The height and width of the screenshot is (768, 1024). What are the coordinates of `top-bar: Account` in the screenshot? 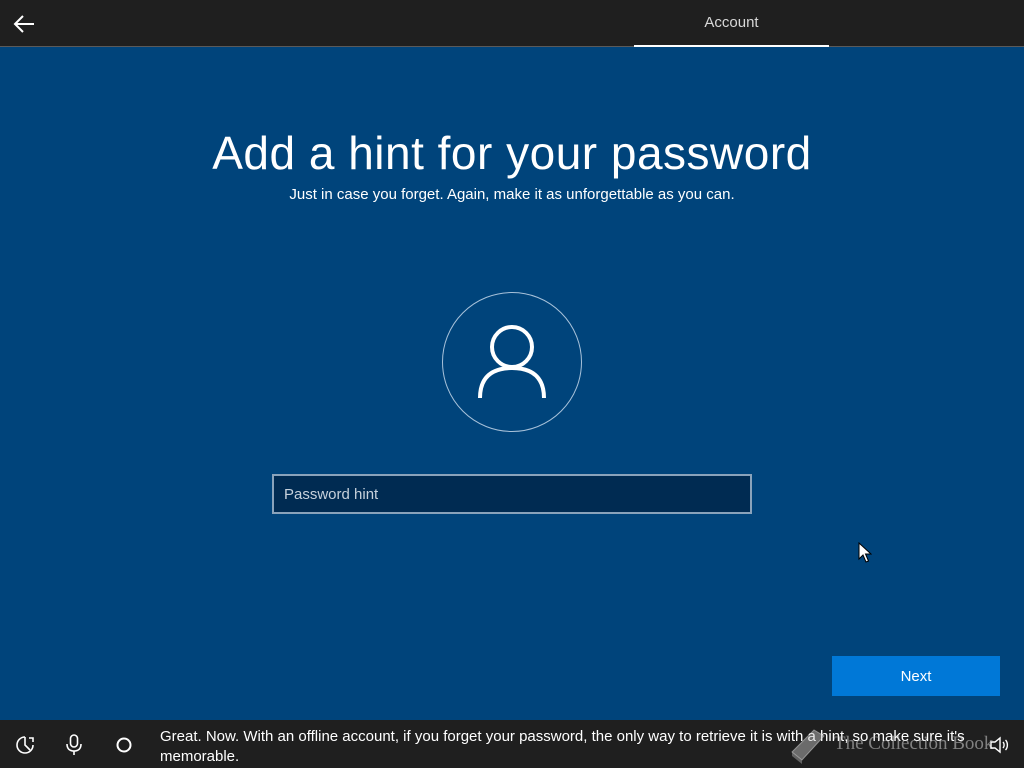 It's located at (512, 23).